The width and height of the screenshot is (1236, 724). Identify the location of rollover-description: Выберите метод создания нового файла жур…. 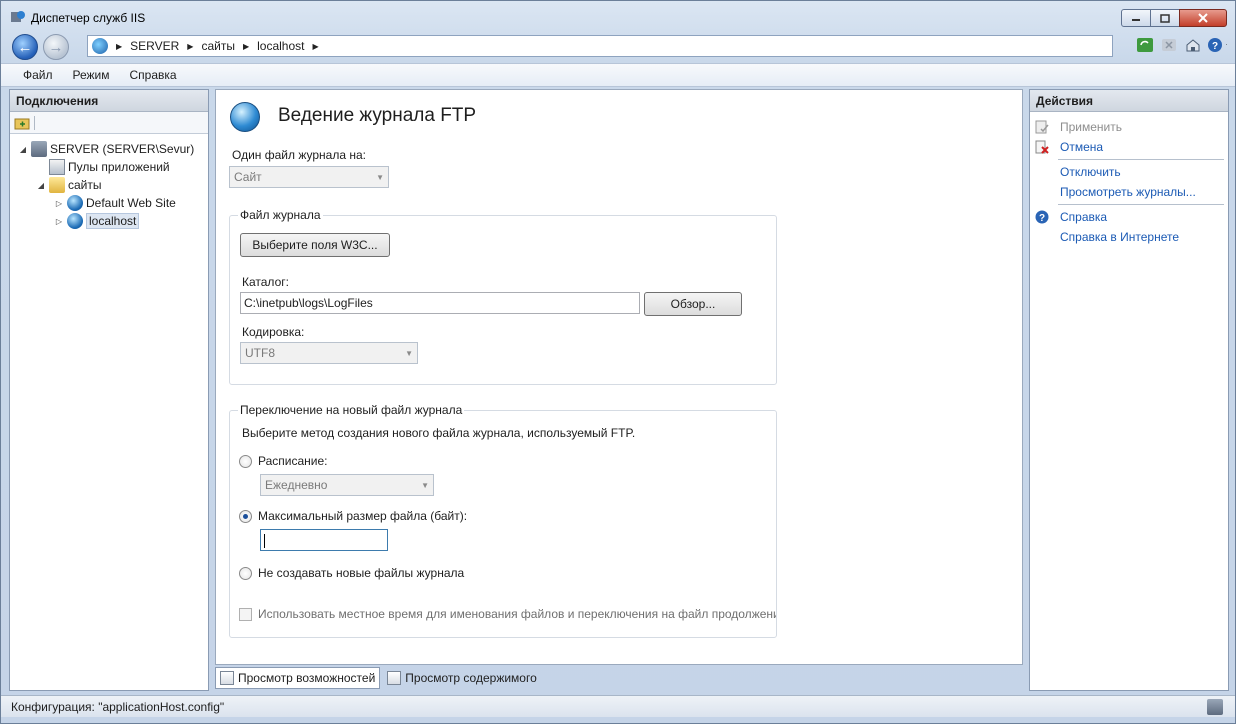
(439, 433).